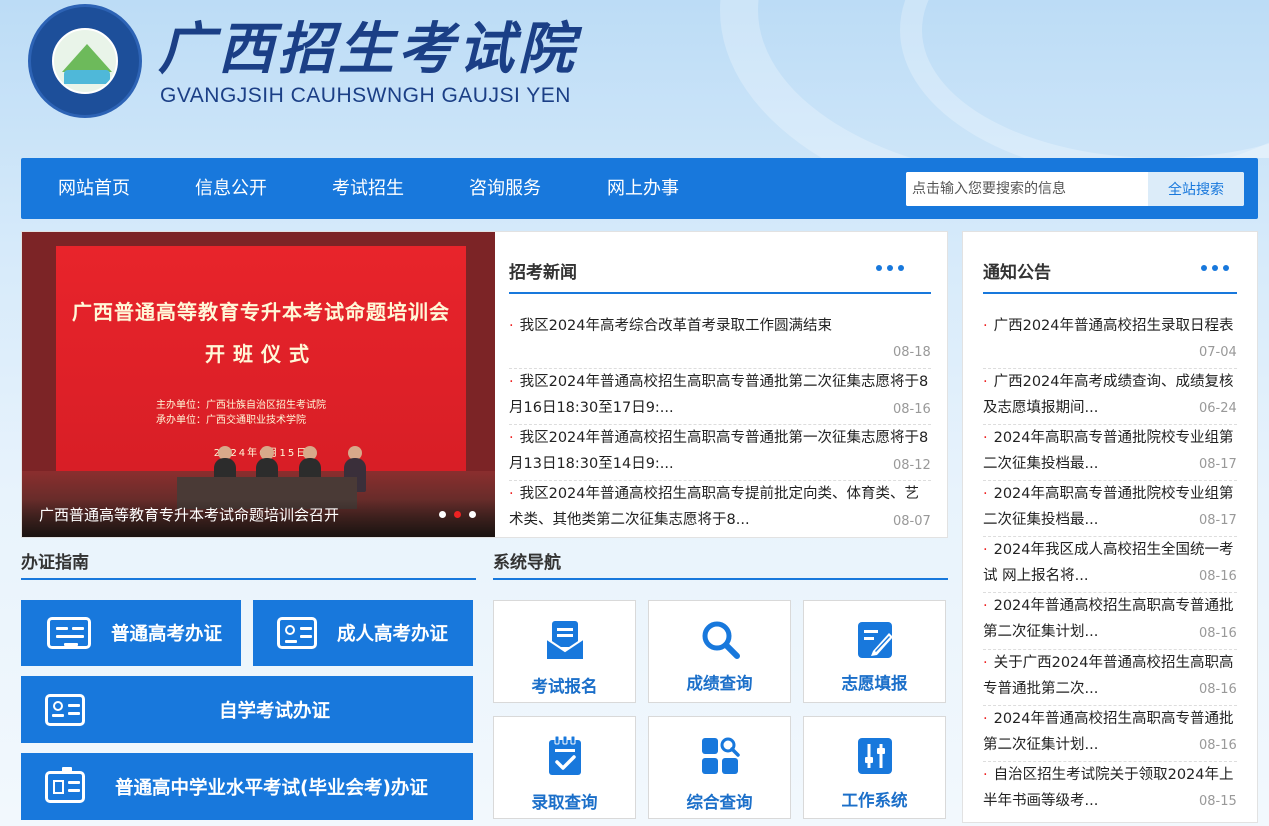 This screenshot has height=826, width=1269. I want to click on certificate-card-icon, so click(65, 784).